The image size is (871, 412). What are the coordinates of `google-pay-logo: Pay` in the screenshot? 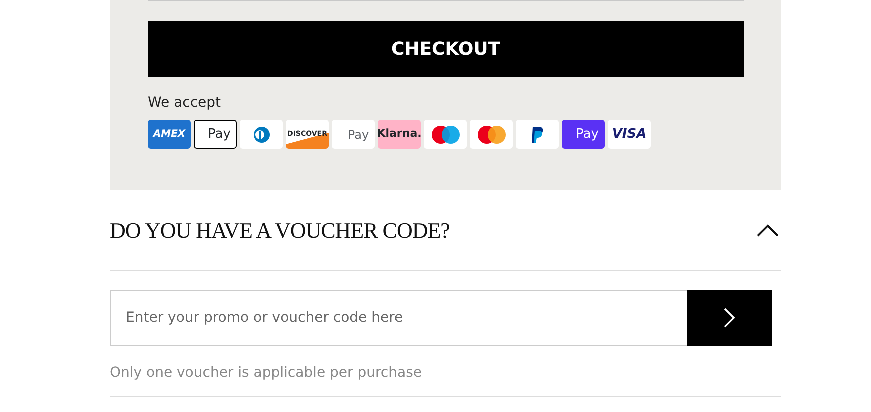 It's located at (353, 134).